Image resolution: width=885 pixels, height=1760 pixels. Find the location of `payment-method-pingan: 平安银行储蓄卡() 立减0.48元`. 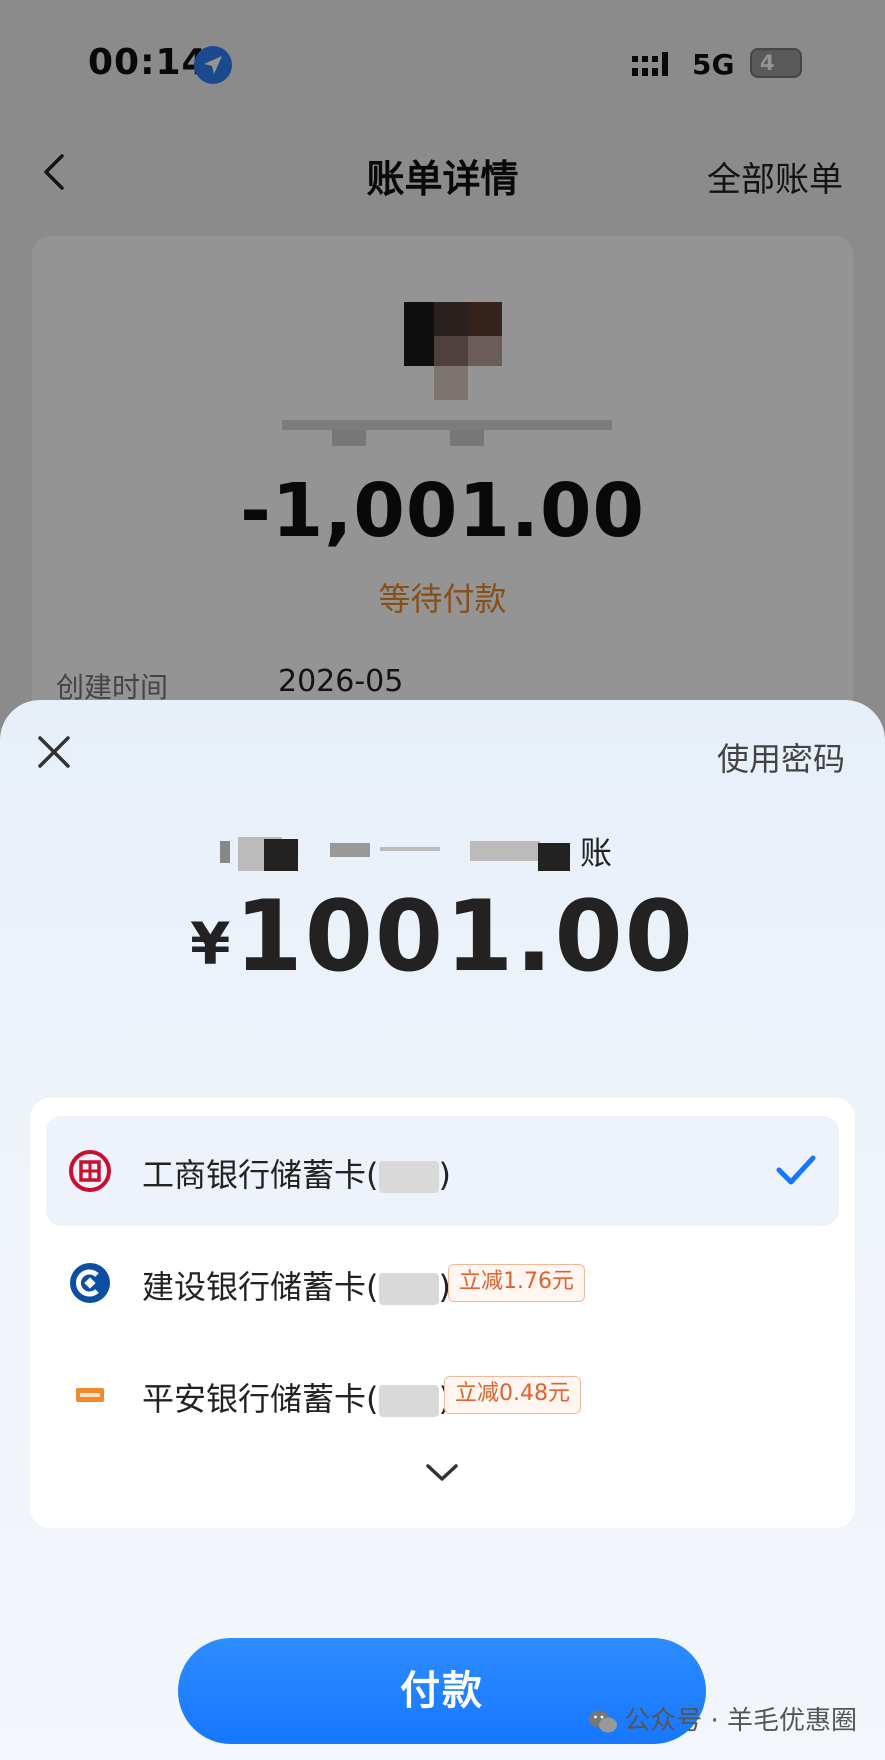

payment-method-pingan: 平安银行储蓄卡() 立减0.48元 is located at coordinates (442, 1395).